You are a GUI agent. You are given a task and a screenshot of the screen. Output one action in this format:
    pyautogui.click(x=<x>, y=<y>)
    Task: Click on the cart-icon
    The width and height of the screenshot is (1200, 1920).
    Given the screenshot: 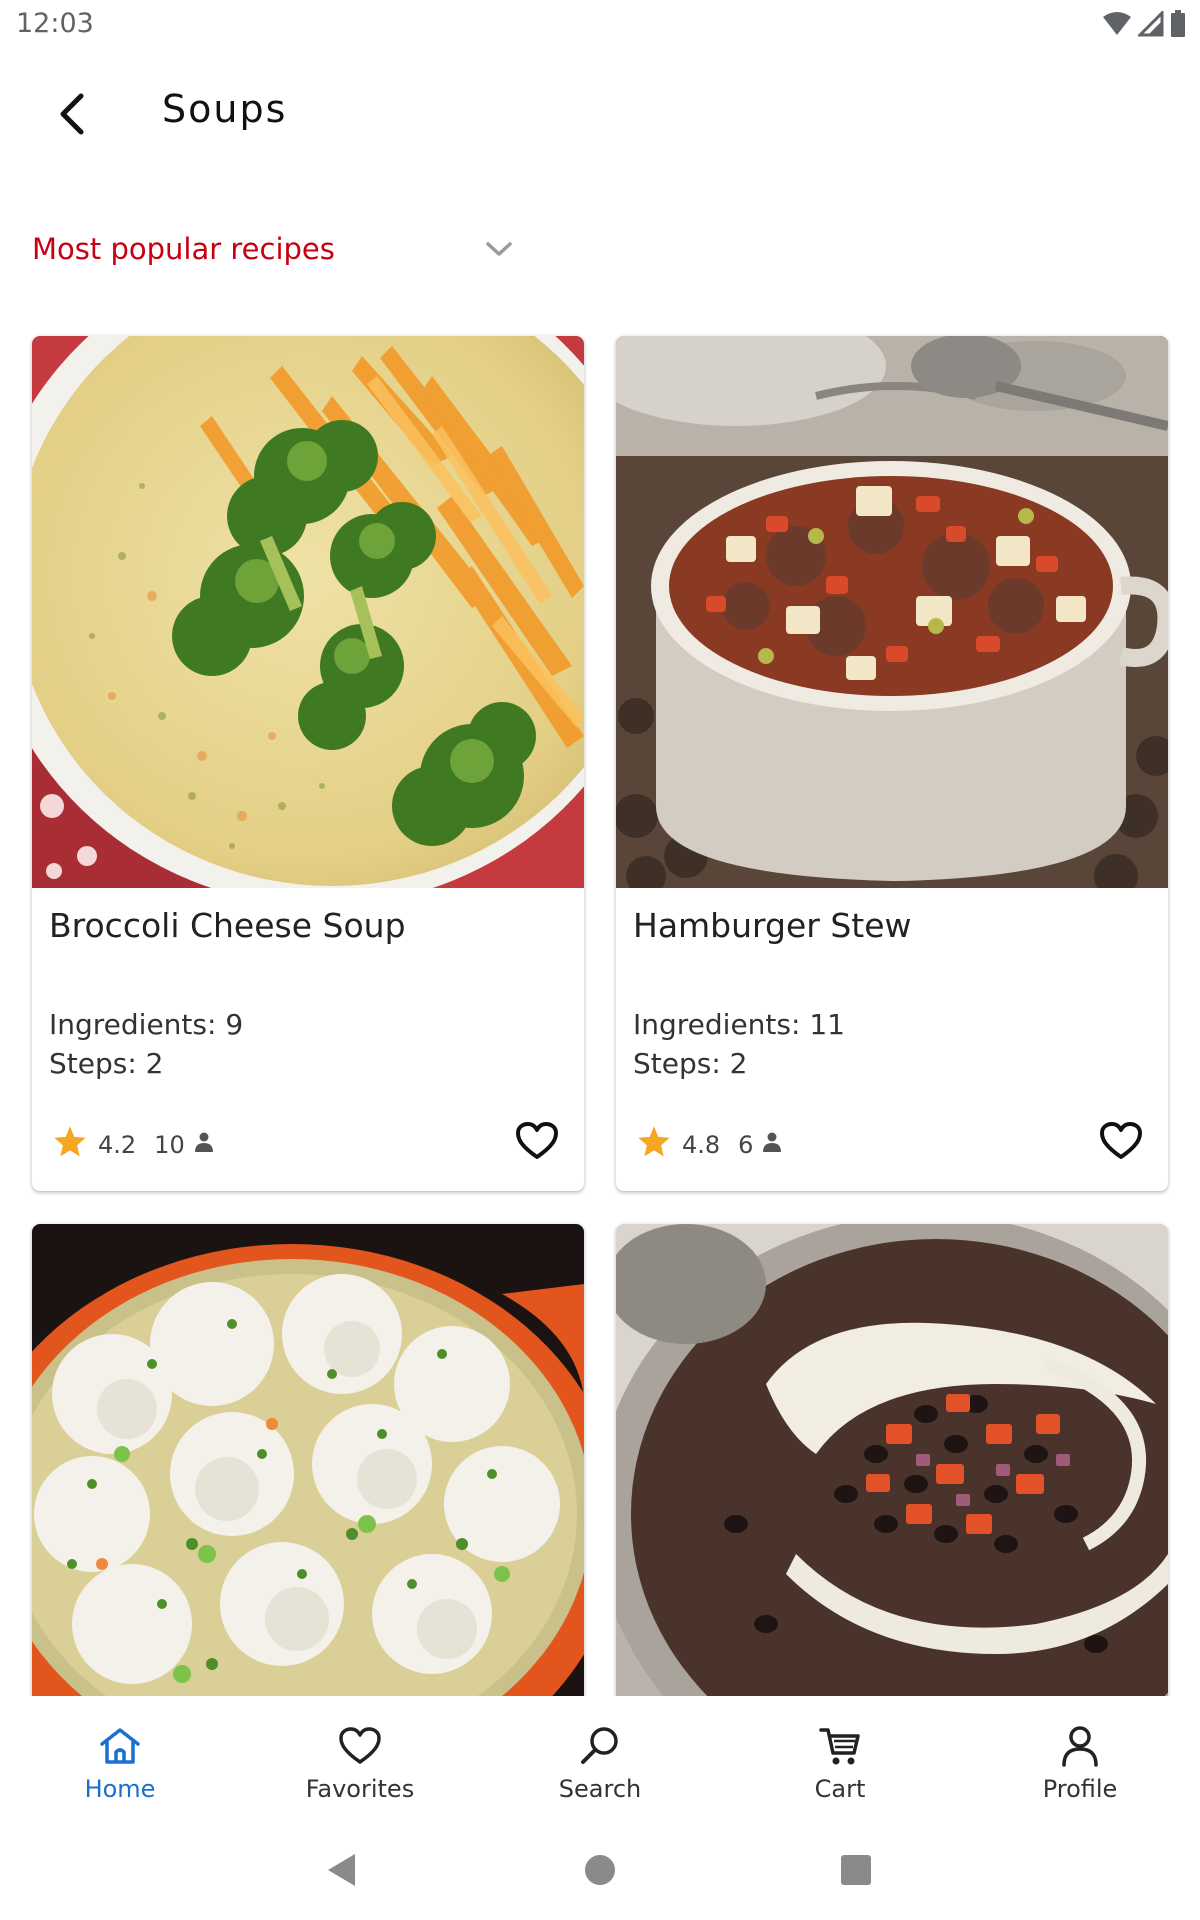 What is the action you would take?
    pyautogui.click(x=840, y=1746)
    